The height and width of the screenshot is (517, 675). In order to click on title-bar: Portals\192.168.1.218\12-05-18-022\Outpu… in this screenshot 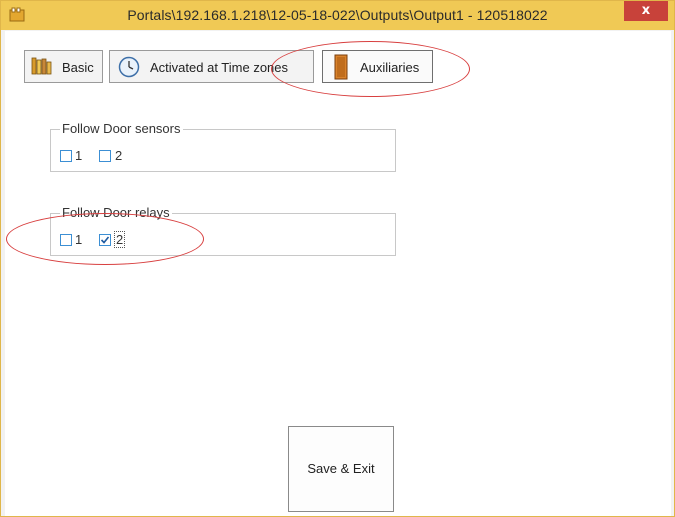, I will do `click(337, 15)`.